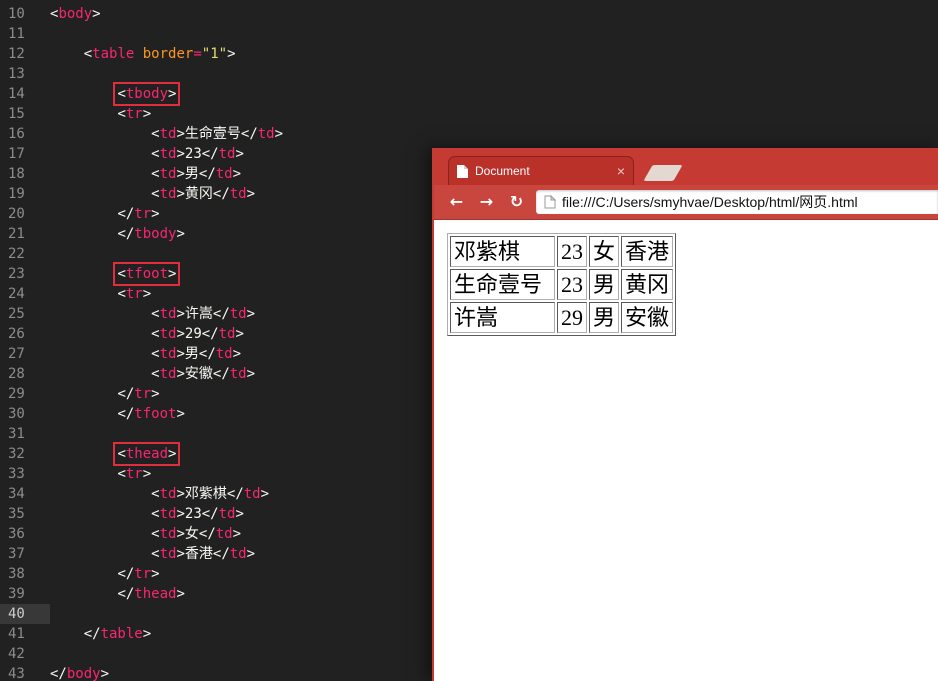 The image size is (938, 681). I want to click on line-number: 30, so click(16, 414).